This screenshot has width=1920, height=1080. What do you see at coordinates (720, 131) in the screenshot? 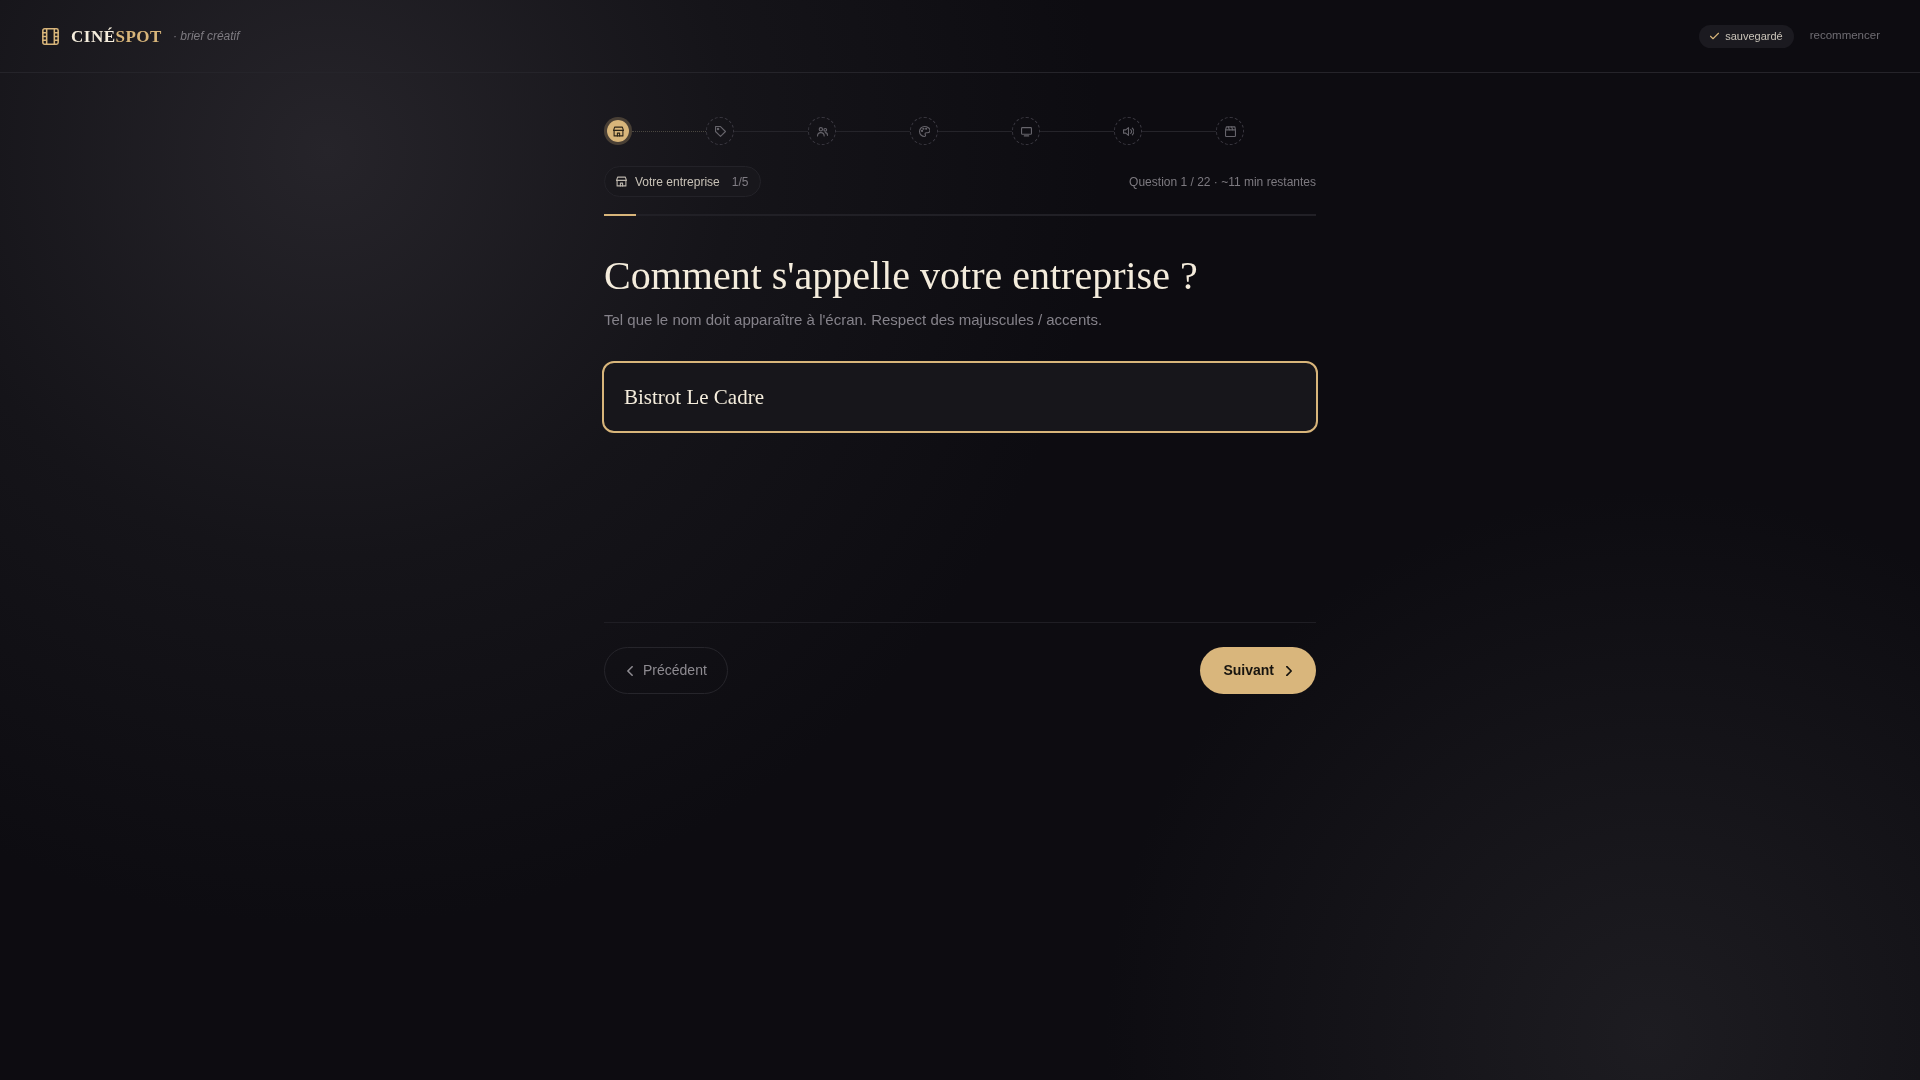
I see `tag-icon` at bounding box center [720, 131].